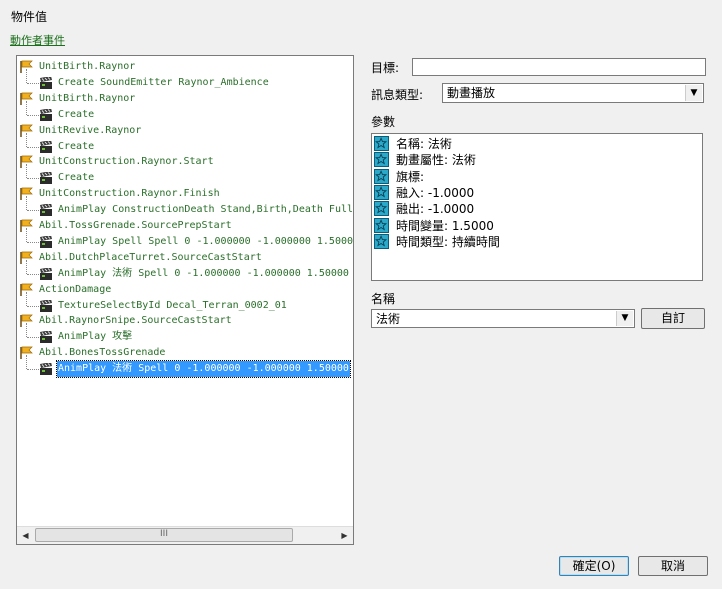 The width and height of the screenshot is (722, 589). I want to click on target-input, so click(559, 67).